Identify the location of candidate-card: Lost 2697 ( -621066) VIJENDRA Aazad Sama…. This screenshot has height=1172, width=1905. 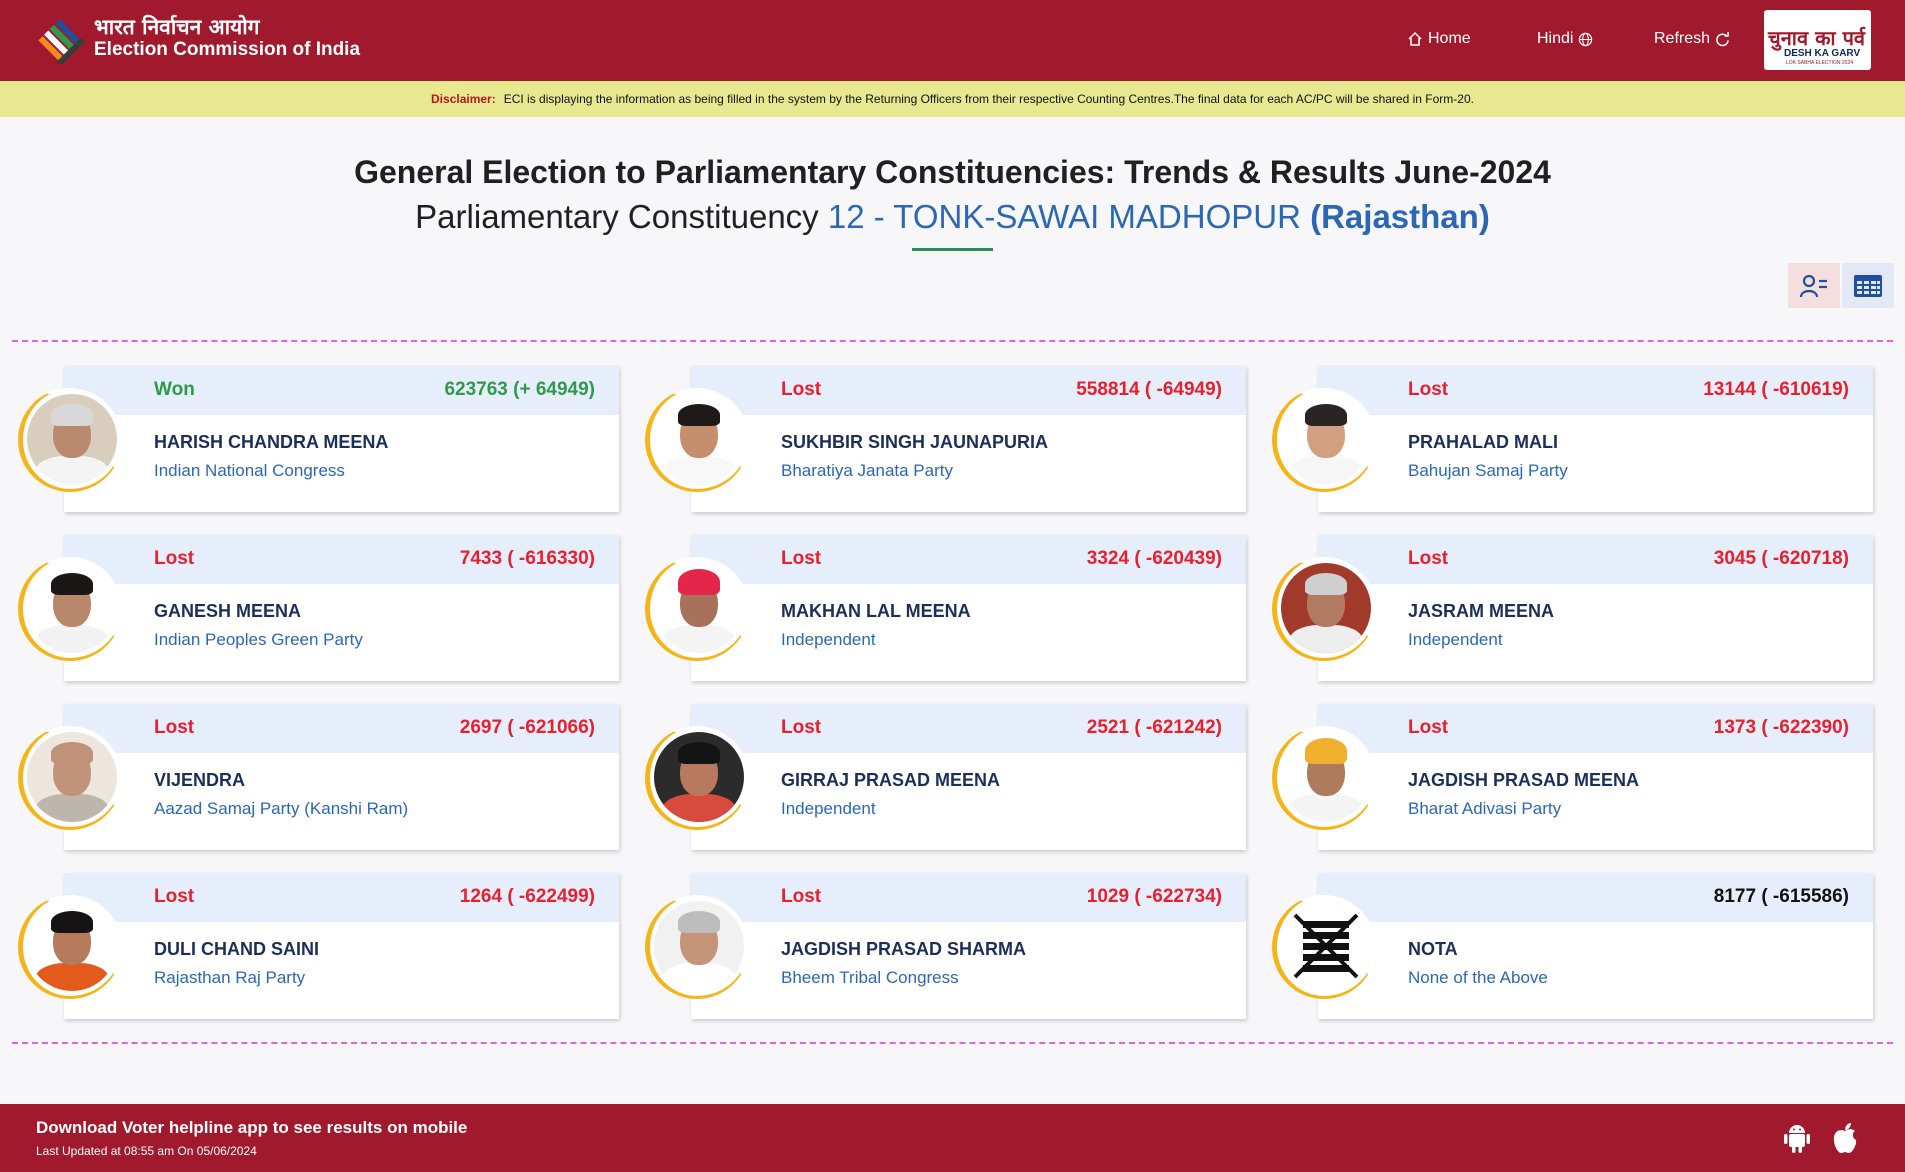
(318, 777).